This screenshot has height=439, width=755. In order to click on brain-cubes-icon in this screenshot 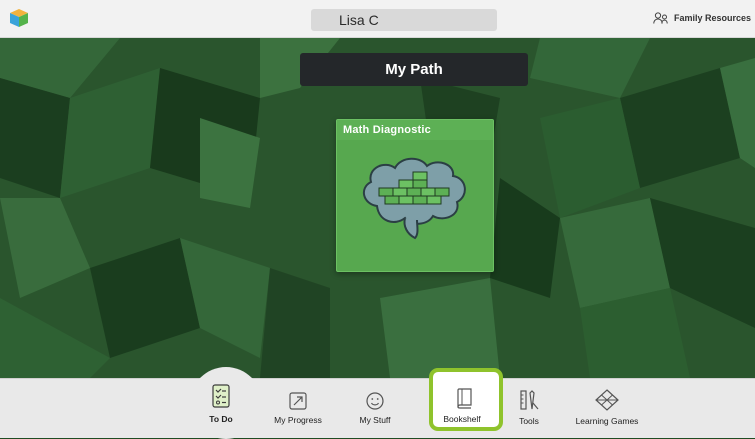, I will do `click(414, 198)`.